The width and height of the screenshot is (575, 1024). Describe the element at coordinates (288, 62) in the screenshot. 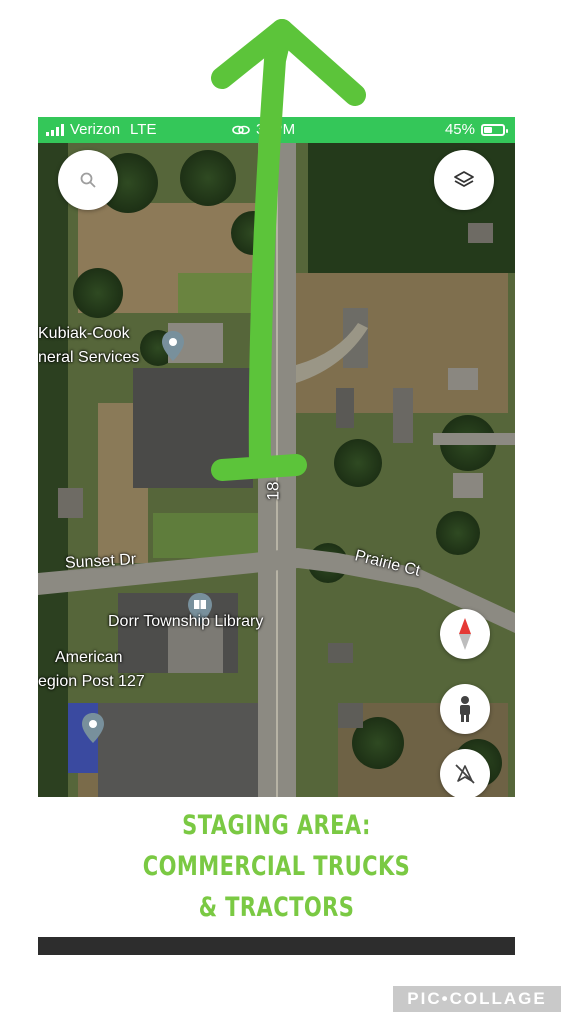

I see `arrow-head` at that location.